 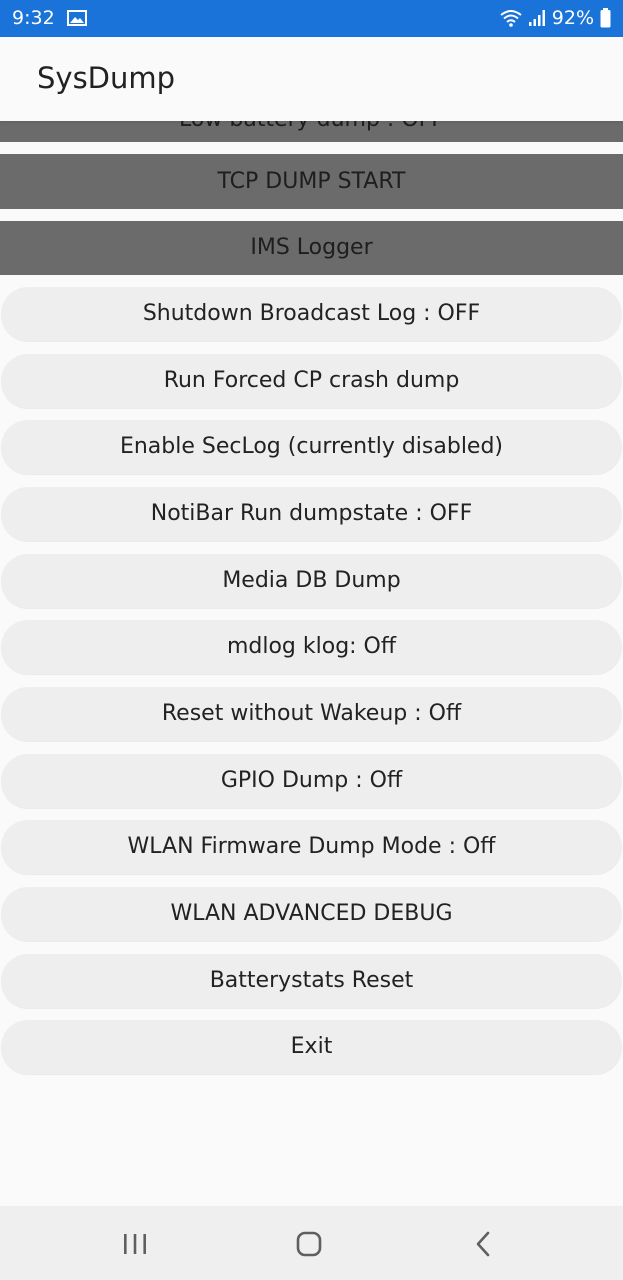 What do you see at coordinates (311, 981) in the screenshot?
I see `batterystats-reset-button: Batterystats Reset` at bounding box center [311, 981].